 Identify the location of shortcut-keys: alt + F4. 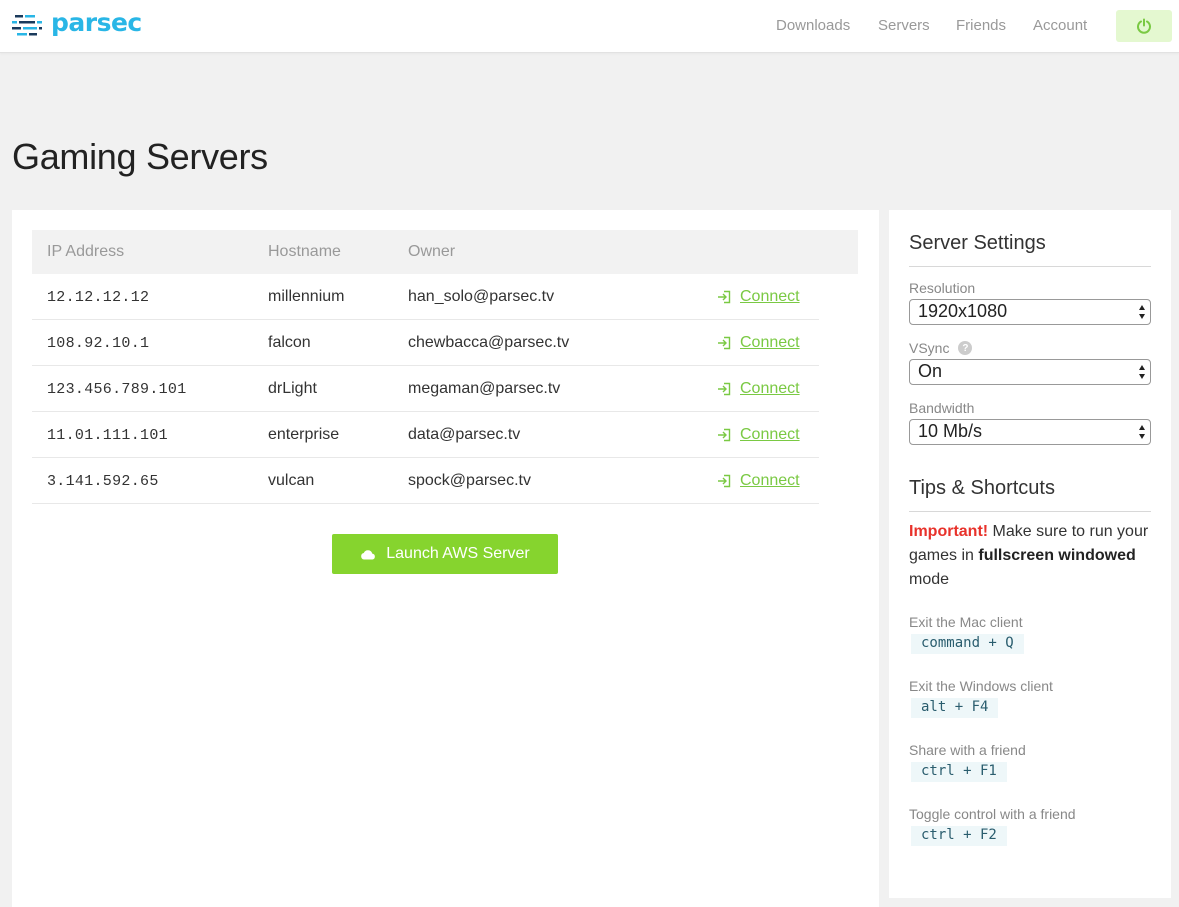
(955, 708).